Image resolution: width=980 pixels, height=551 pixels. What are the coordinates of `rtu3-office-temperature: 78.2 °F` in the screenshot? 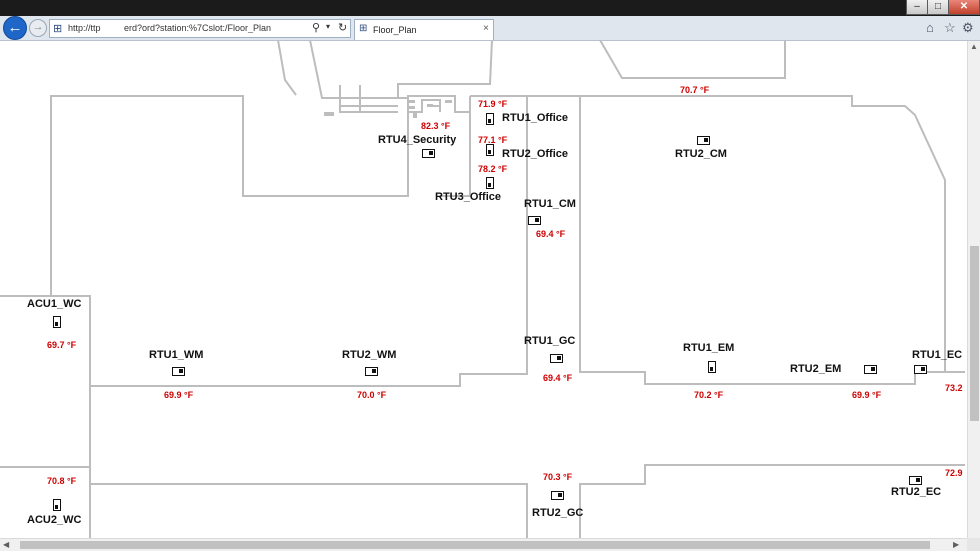 It's located at (493, 169).